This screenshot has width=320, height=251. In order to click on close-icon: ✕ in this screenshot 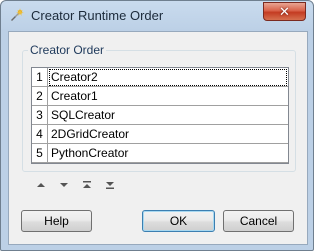, I will do `click(284, 11)`.